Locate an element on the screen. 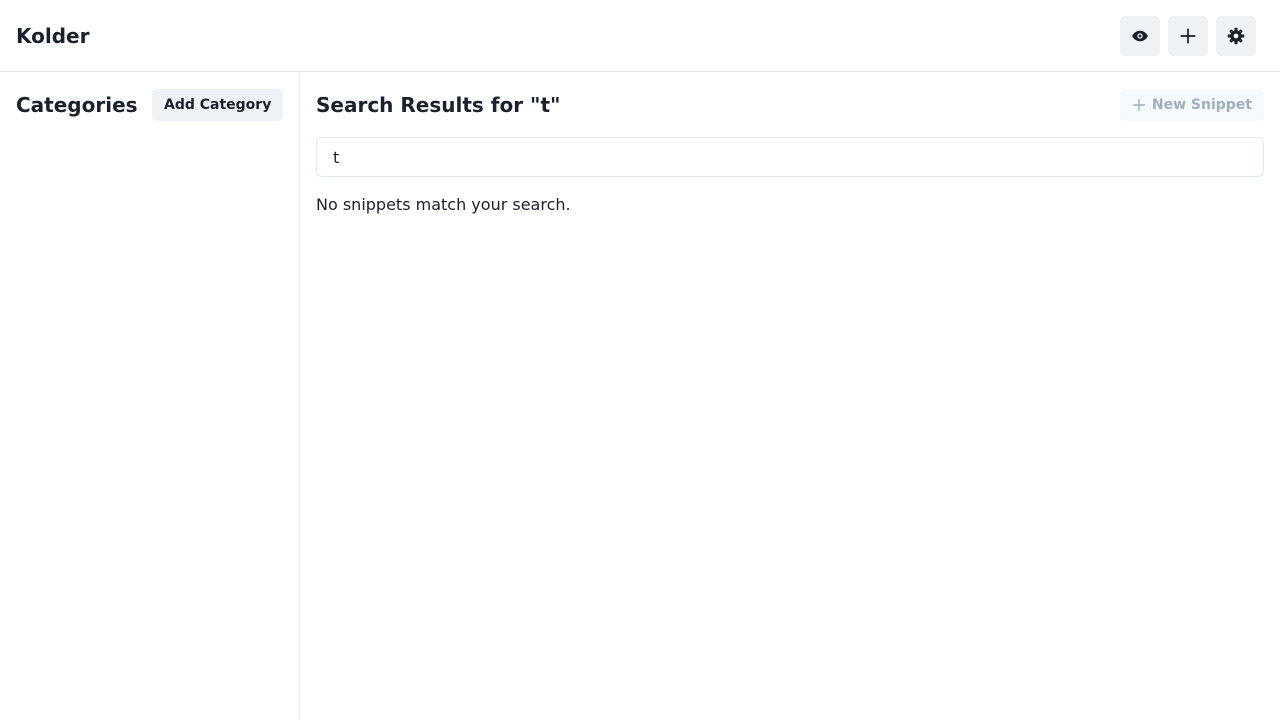 The width and height of the screenshot is (1280, 720). app-header: Kolder is located at coordinates (640, 36).